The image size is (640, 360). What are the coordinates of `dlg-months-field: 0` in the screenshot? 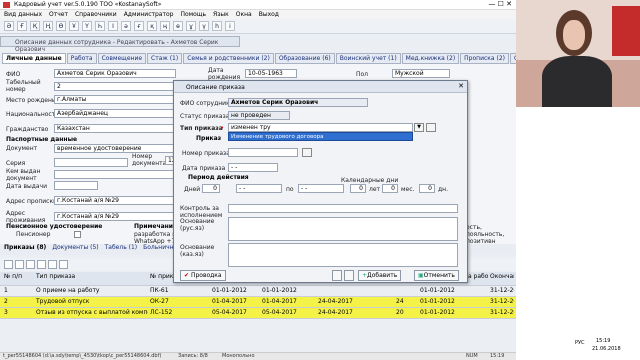 It's located at (390, 188).